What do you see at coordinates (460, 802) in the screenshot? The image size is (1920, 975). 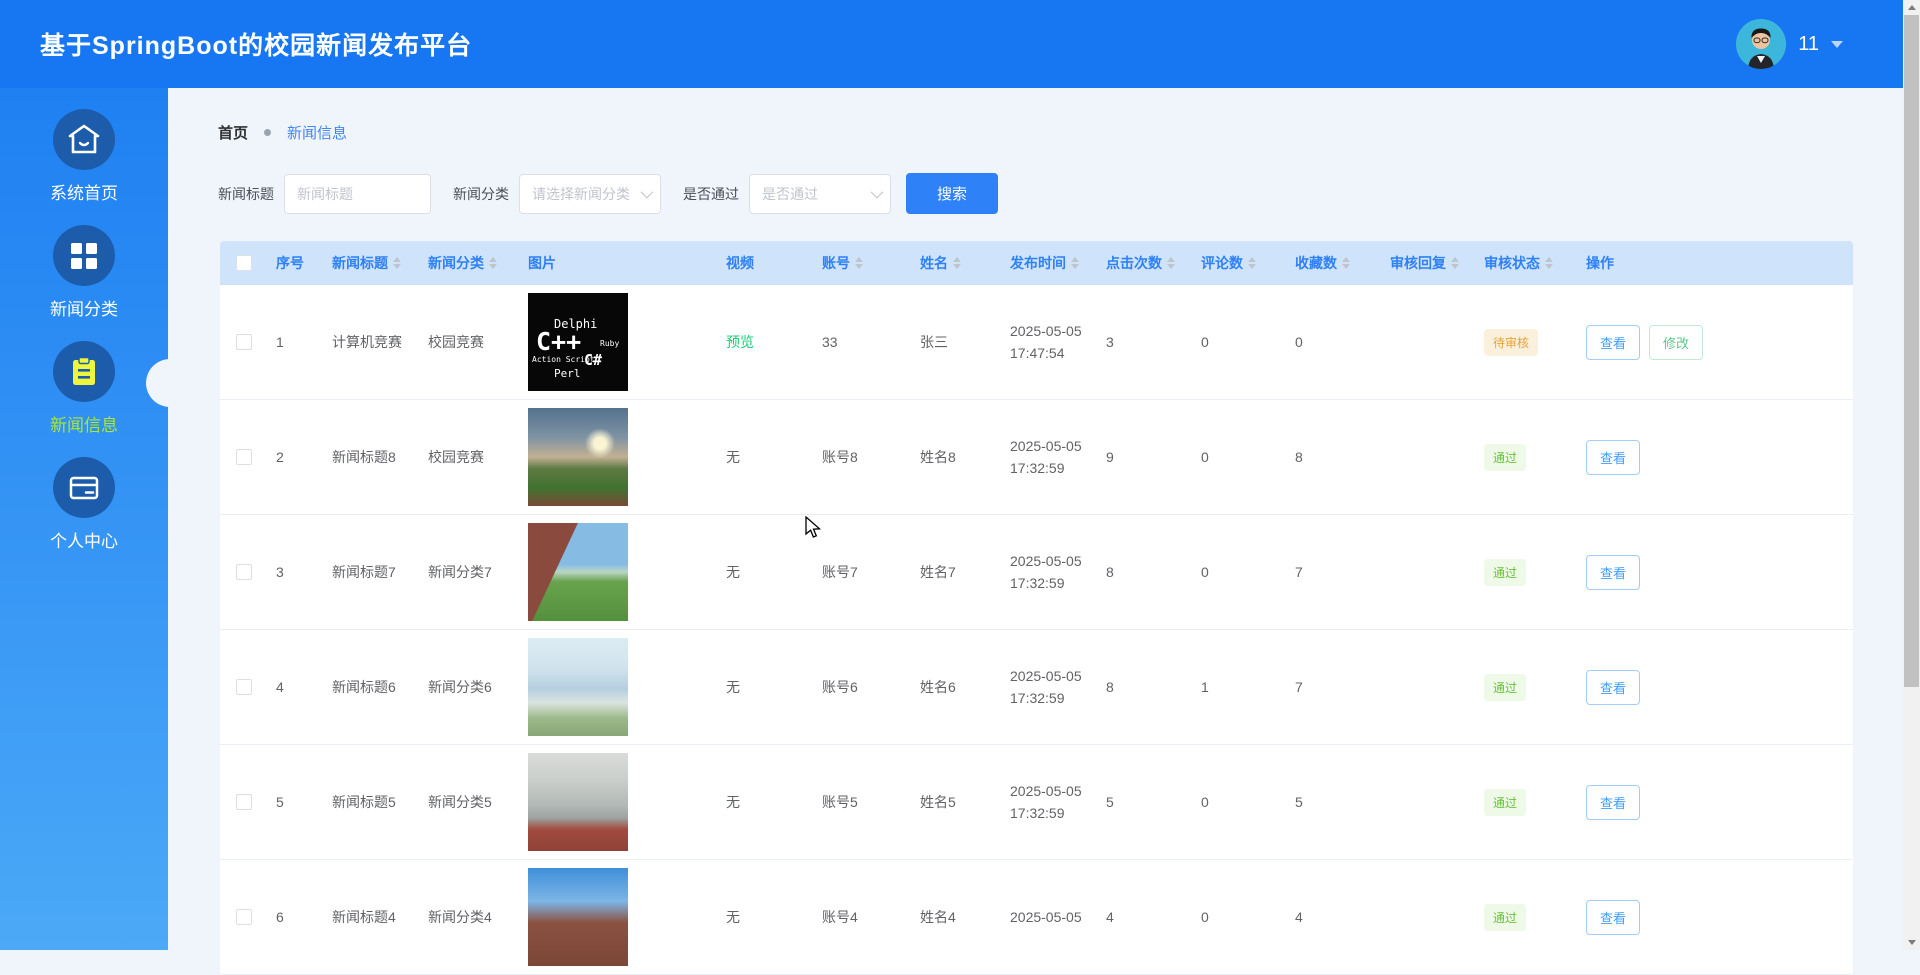 I see `news-category: 新闻分类5` at bounding box center [460, 802].